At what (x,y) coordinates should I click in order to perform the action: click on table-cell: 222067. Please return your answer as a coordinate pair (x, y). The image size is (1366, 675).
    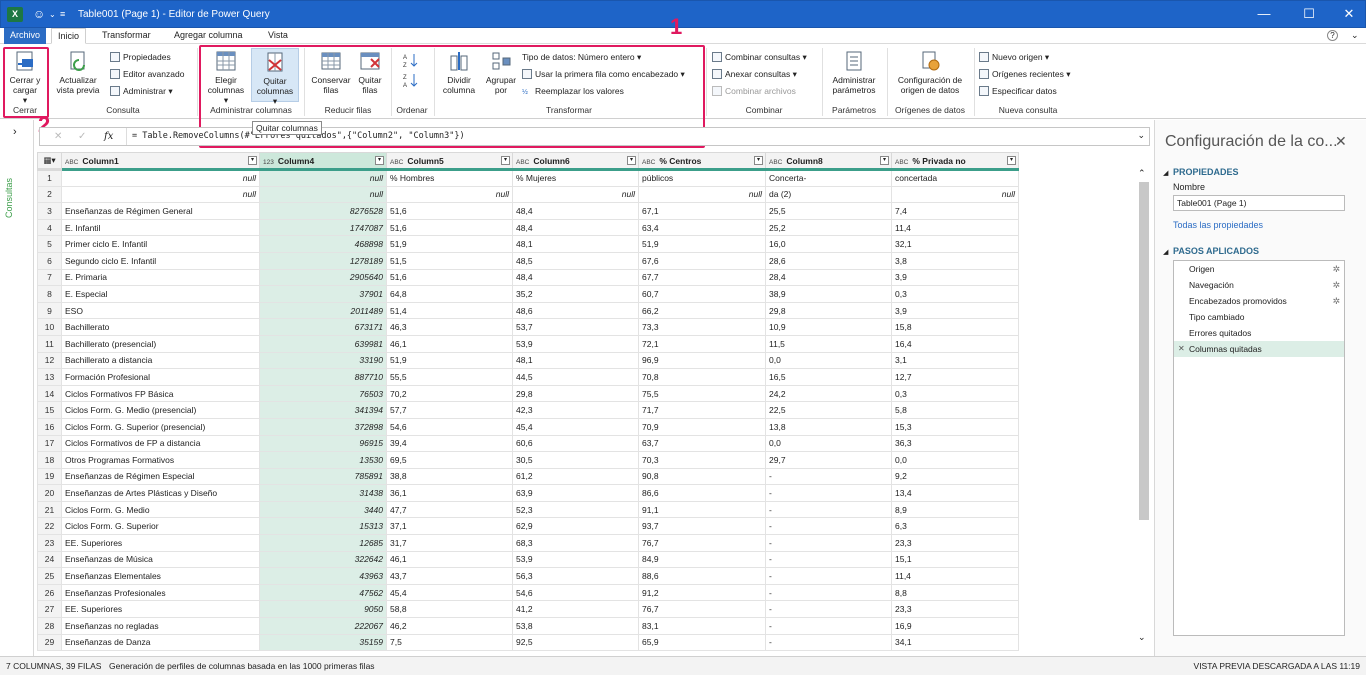
    Looking at the image, I should click on (323, 626).